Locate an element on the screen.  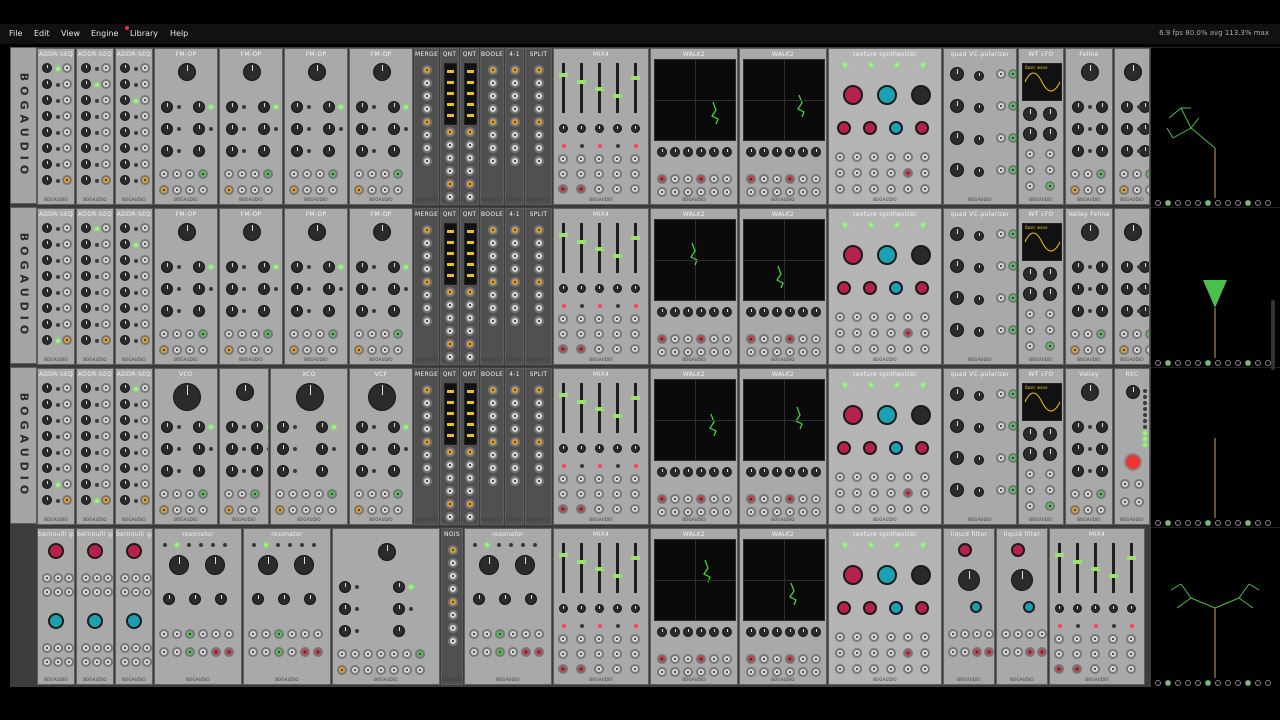
module-quad-vc-polarizer: quad VC-polarizer BOGAUDIO is located at coordinates (980, 446).